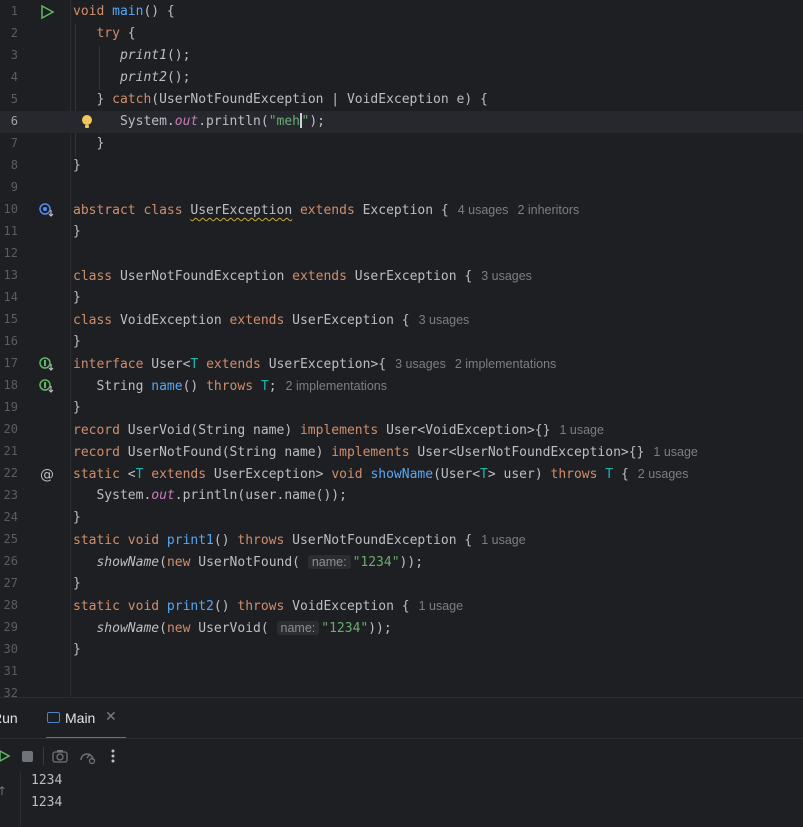 The width and height of the screenshot is (803, 827). I want to click on code-line: 32, so click(401, 690).